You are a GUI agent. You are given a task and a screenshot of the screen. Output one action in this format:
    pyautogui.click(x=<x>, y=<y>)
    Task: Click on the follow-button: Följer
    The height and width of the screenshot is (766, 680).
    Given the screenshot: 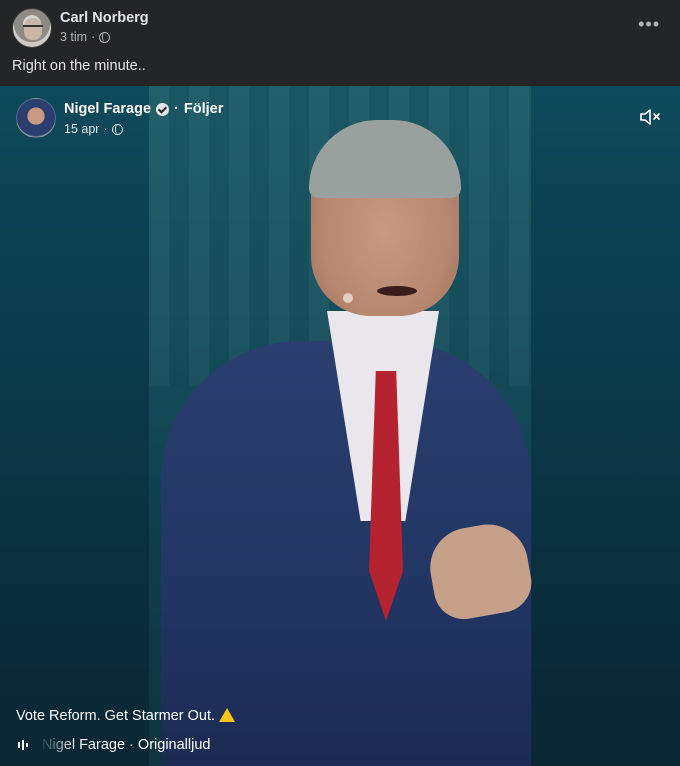 What is the action you would take?
    pyautogui.click(x=203, y=109)
    